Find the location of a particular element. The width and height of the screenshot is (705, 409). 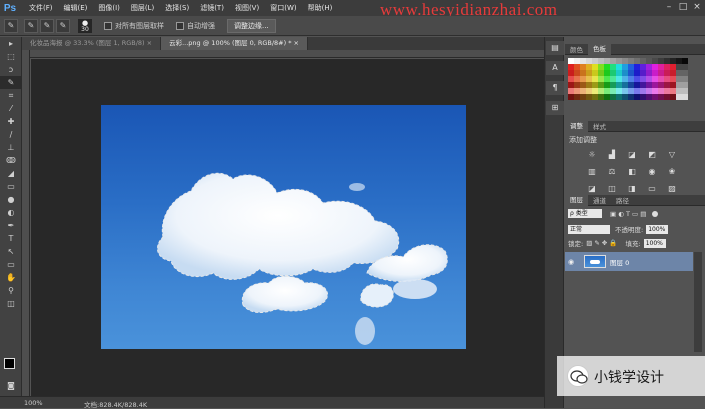

gradient-tool-icon: ▭ is located at coordinates (11, 186).